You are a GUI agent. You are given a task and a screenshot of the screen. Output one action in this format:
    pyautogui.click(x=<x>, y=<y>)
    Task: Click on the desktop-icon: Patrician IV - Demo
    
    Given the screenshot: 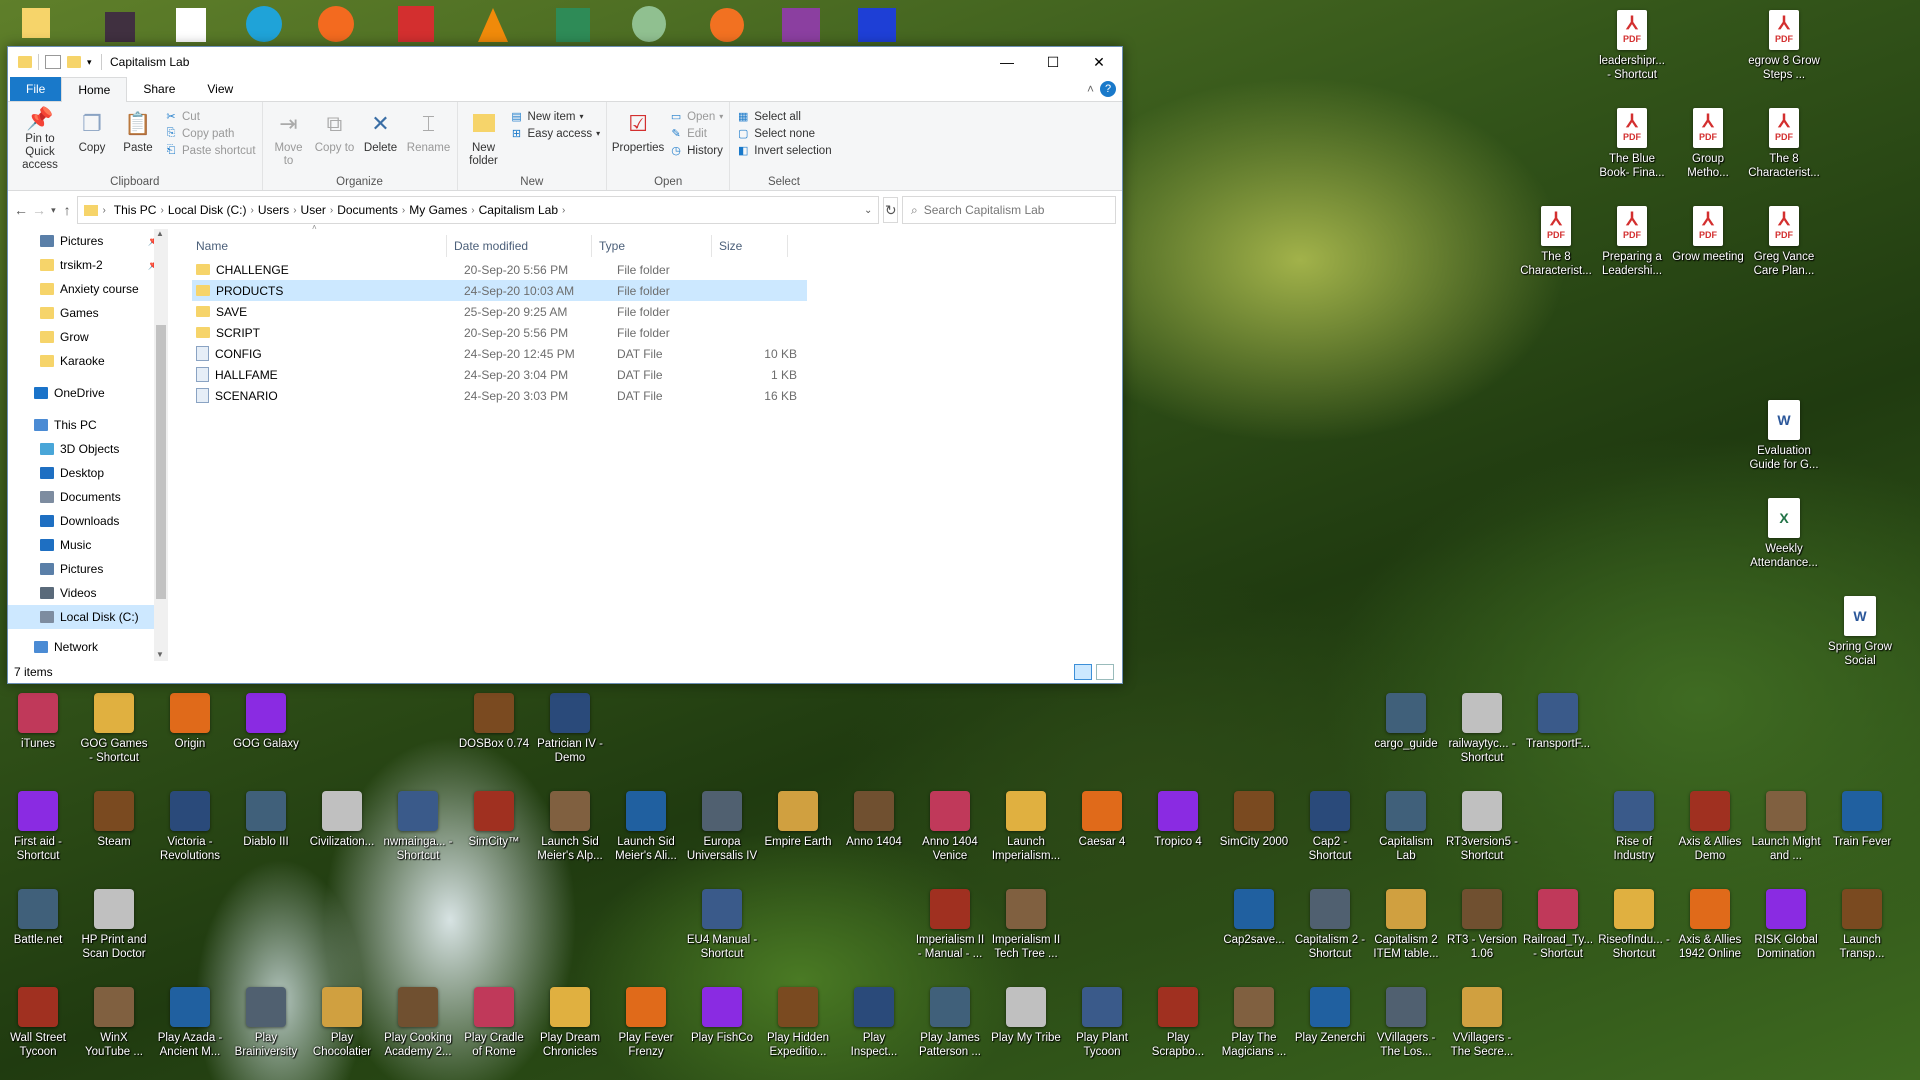 What is the action you would take?
    pyautogui.click(x=570, y=729)
    